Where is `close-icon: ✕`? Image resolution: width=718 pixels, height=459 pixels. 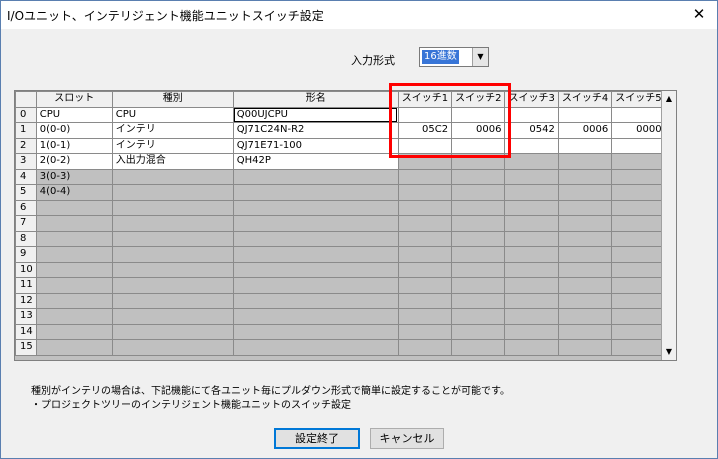
close-icon: ✕ is located at coordinates (699, 14).